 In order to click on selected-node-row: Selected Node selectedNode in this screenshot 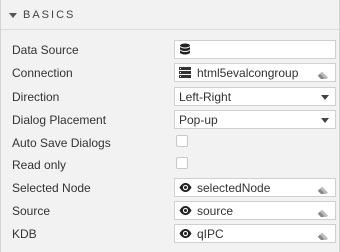, I will do `click(170, 189)`.